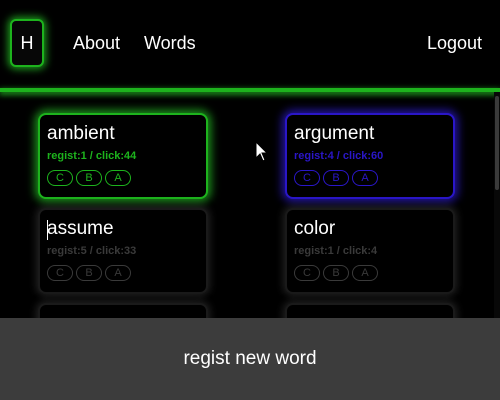 This screenshot has height=400, width=500. I want to click on word-label: assume, so click(80, 228).